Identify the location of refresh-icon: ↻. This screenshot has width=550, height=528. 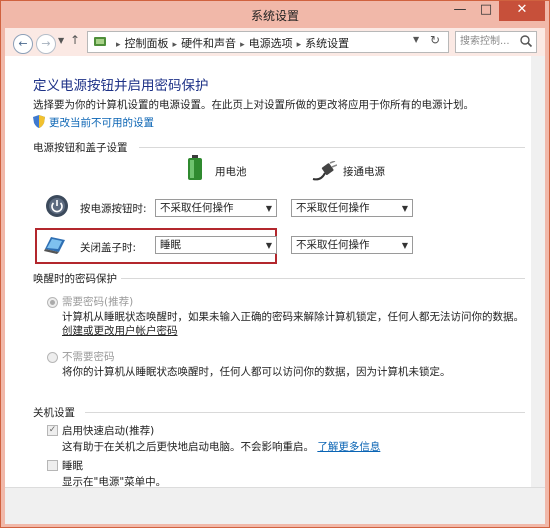
(435, 40).